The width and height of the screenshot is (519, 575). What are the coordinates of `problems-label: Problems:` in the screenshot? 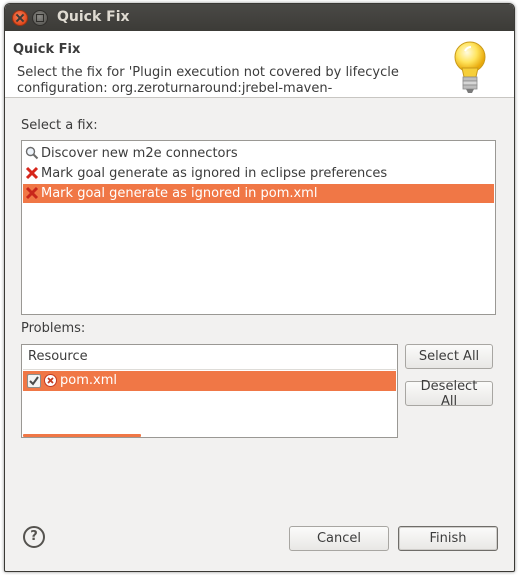 It's located at (53, 328).